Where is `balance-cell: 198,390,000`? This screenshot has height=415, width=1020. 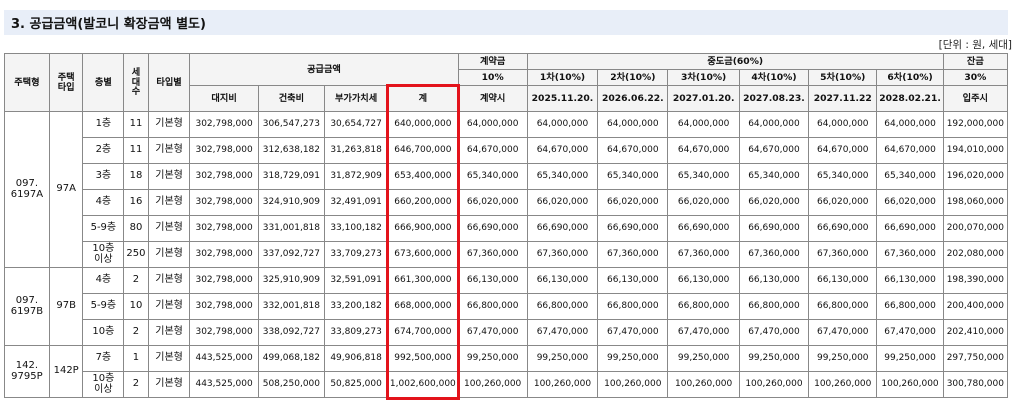 balance-cell: 198,390,000 is located at coordinates (975, 280).